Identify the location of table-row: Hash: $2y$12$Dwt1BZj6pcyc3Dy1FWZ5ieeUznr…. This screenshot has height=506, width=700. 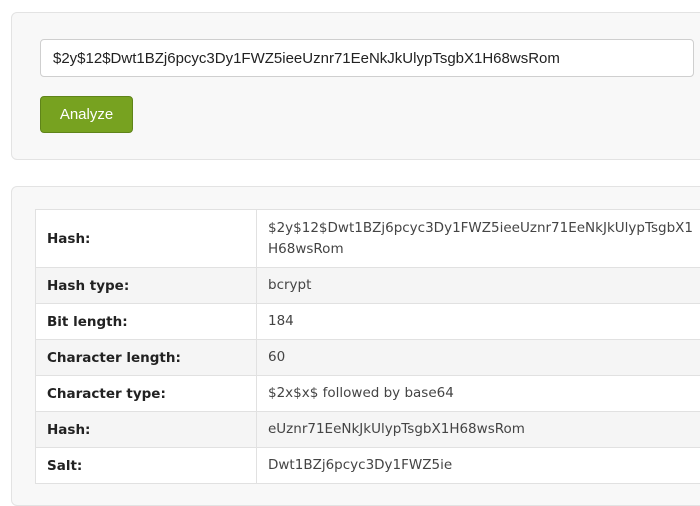
(368, 239).